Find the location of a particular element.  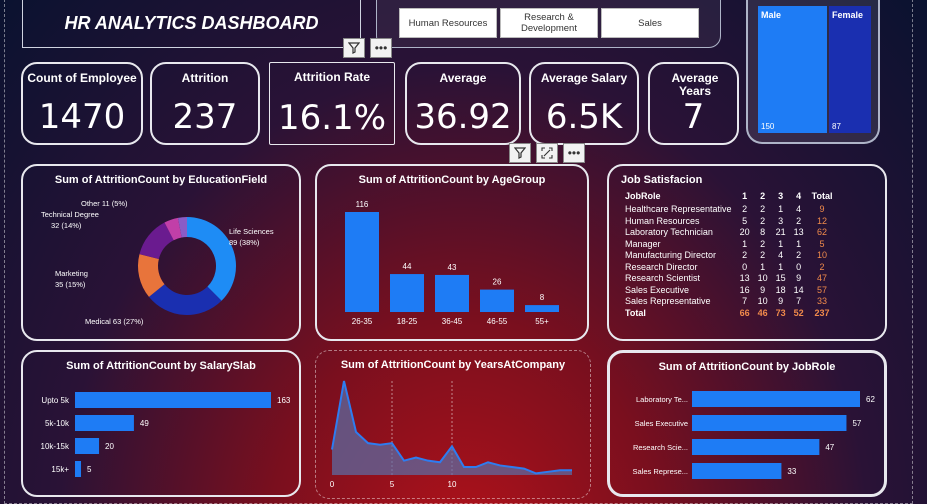

table-row: Manager 1 2 1 1 5 is located at coordinates (728, 245).